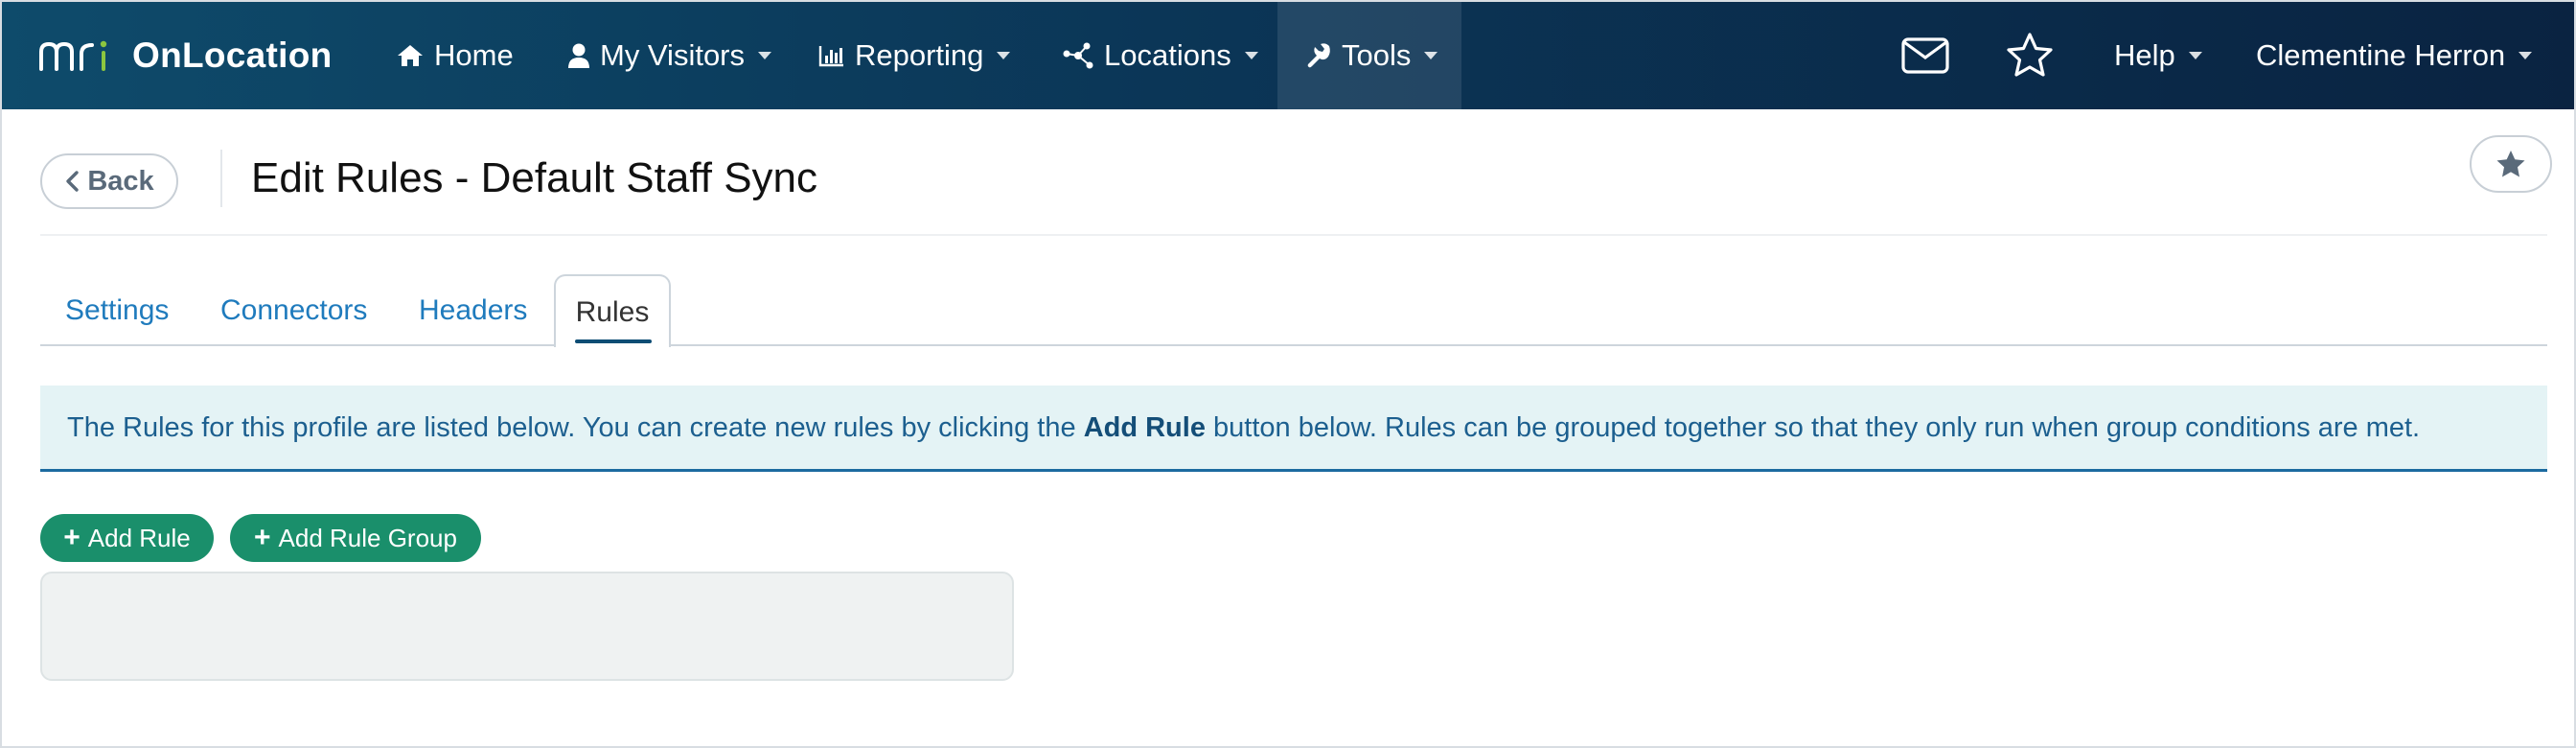 The width and height of the screenshot is (2576, 748). Describe the element at coordinates (1318, 55) in the screenshot. I see `wrench-icon` at that location.